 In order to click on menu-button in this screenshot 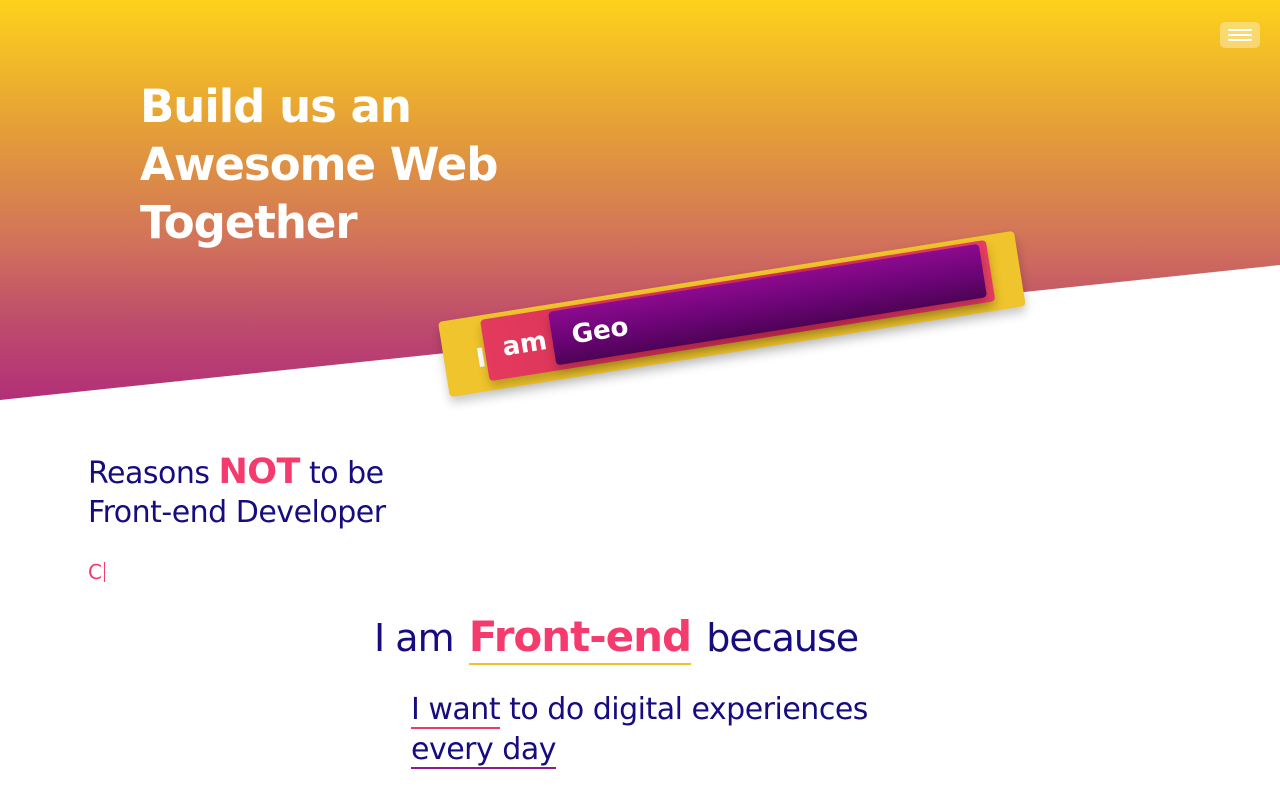, I will do `click(1240, 35)`.